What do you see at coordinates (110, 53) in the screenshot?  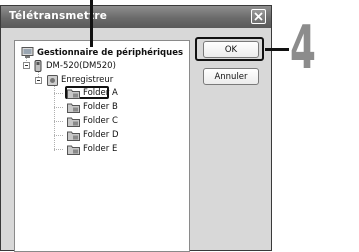 I see `tree-root-label: Gestionnaire de périphériques` at bounding box center [110, 53].